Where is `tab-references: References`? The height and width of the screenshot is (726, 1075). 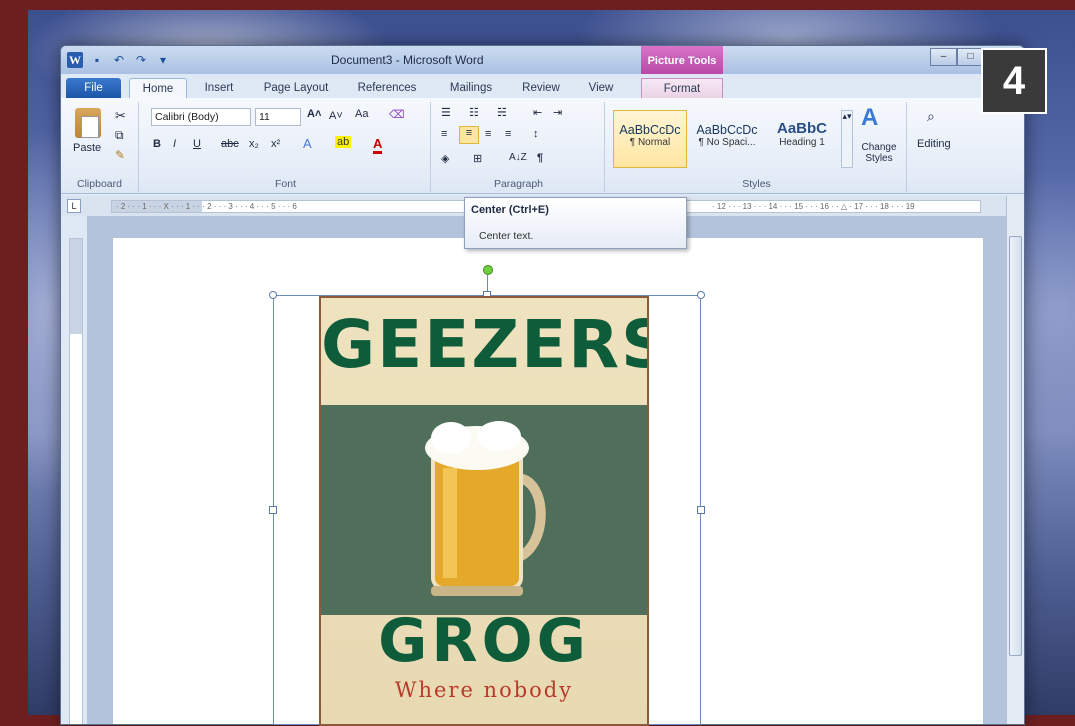 tab-references: References is located at coordinates (387, 88).